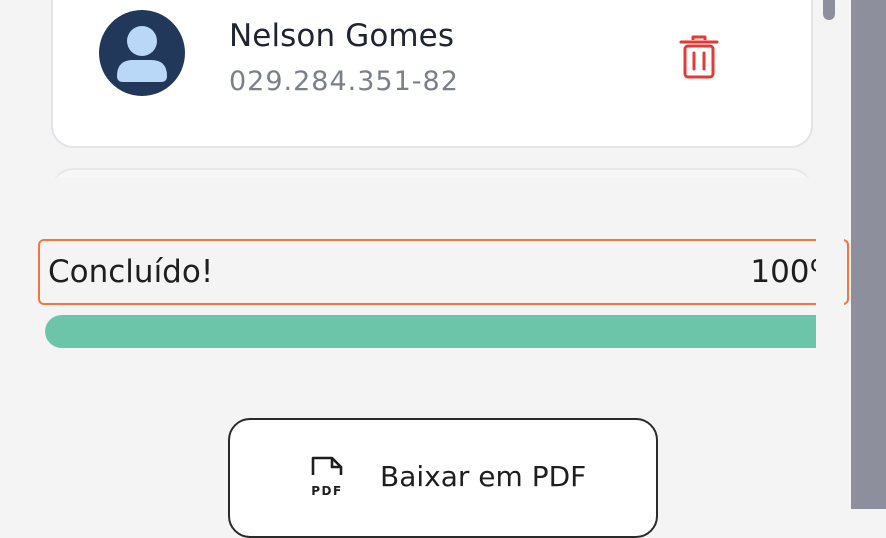 This screenshot has height=538, width=886. I want to click on scrollbar-thumb, so click(829, 10).